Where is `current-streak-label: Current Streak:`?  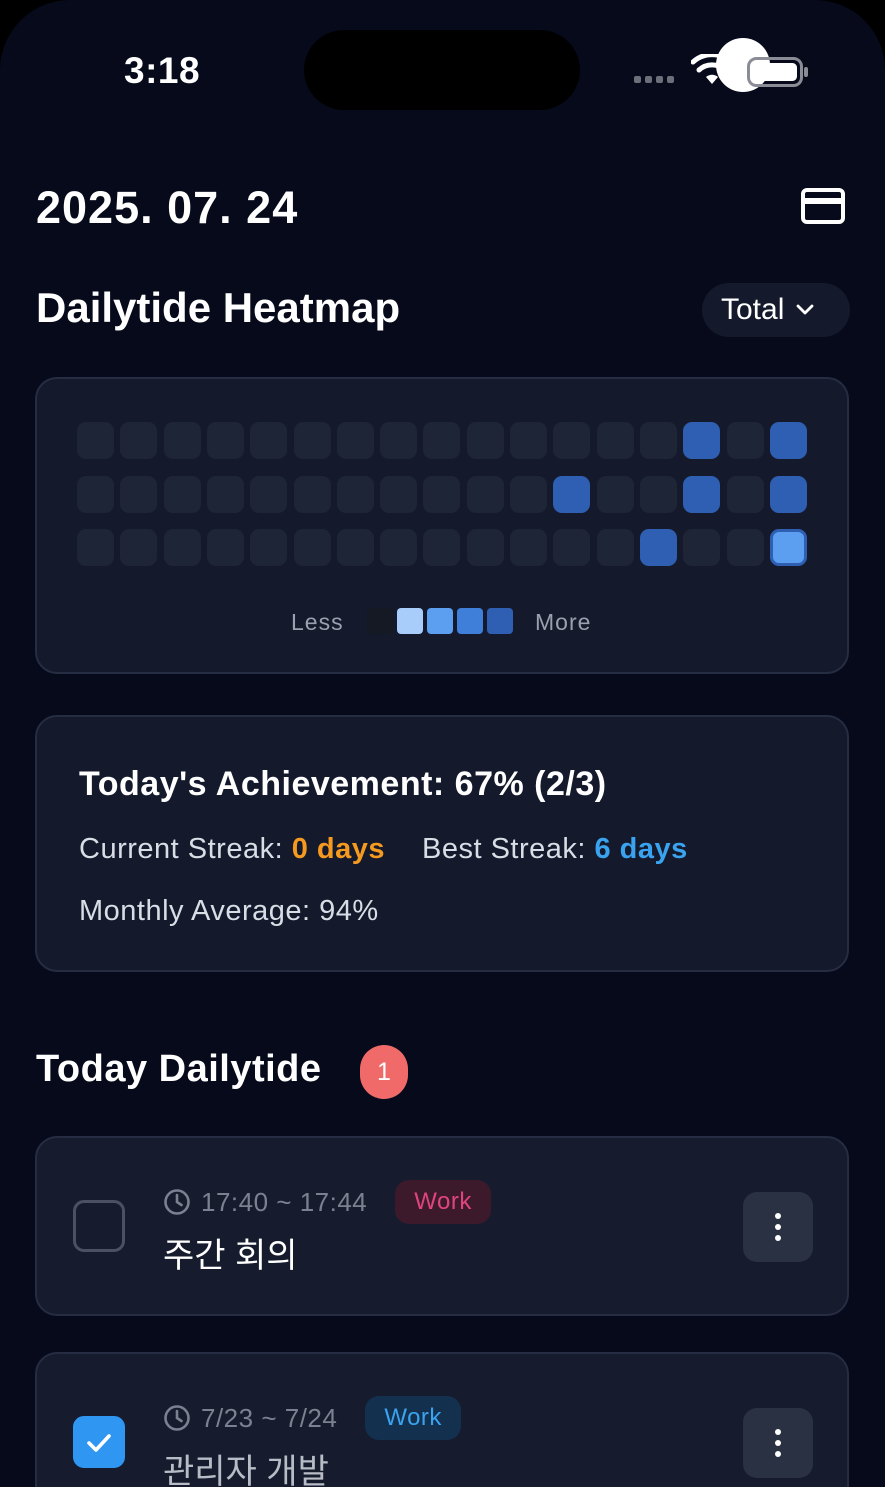
current-streak-label: Current Streak: is located at coordinates (185, 849).